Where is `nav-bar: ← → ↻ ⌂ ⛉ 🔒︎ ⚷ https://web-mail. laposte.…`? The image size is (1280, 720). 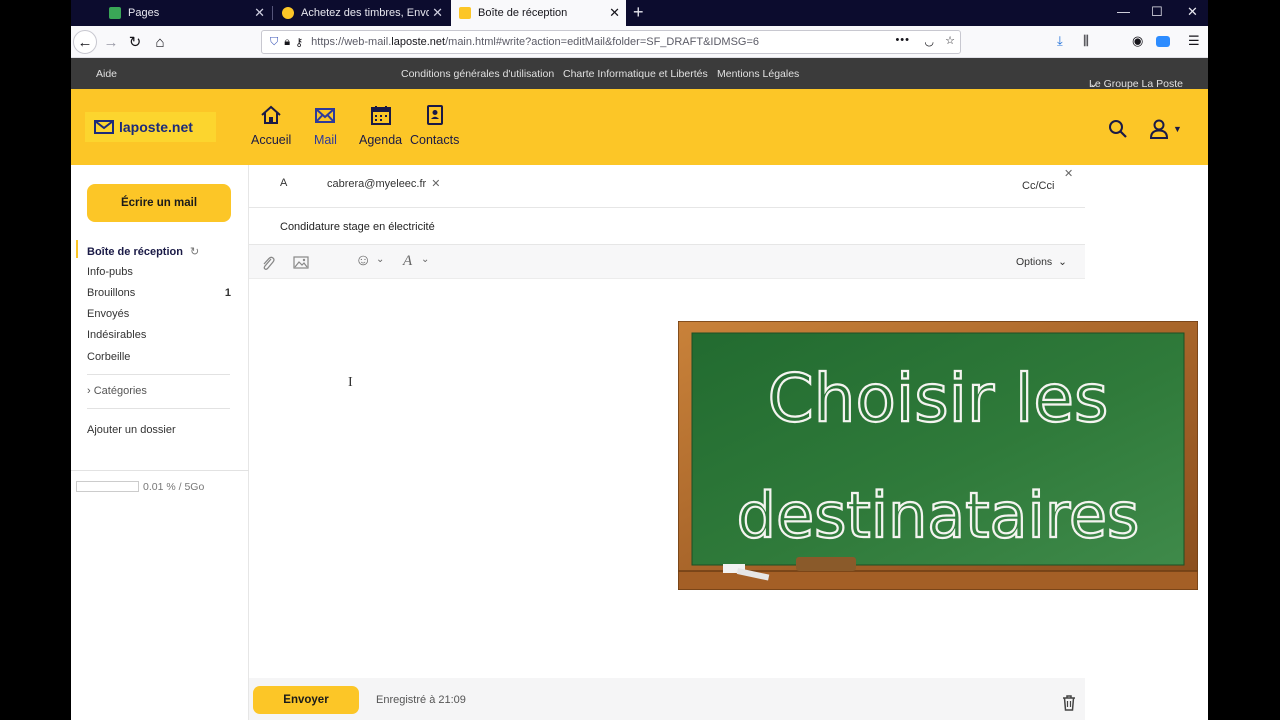 nav-bar: ← → ↻ ⌂ ⛉ 🔒︎ ⚷ https://web-mail. laposte.… is located at coordinates (639, 42).